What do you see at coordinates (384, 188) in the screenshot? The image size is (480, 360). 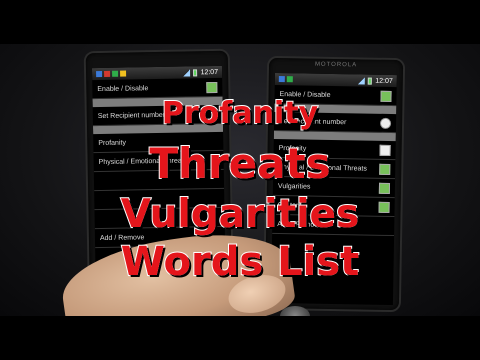 I see `vulgarities-checkbox` at bounding box center [384, 188].